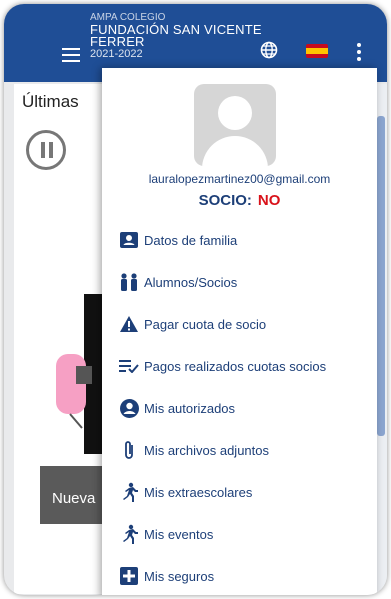  What do you see at coordinates (129, 408) in the screenshot?
I see `account-circle-icon` at bounding box center [129, 408].